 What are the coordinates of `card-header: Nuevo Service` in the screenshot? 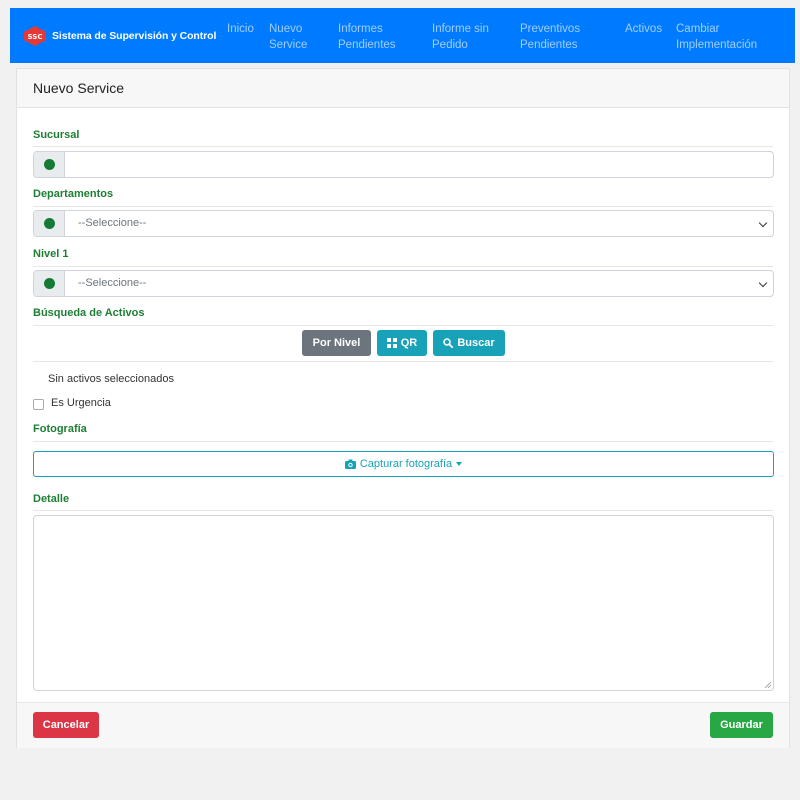 It's located at (403, 88).